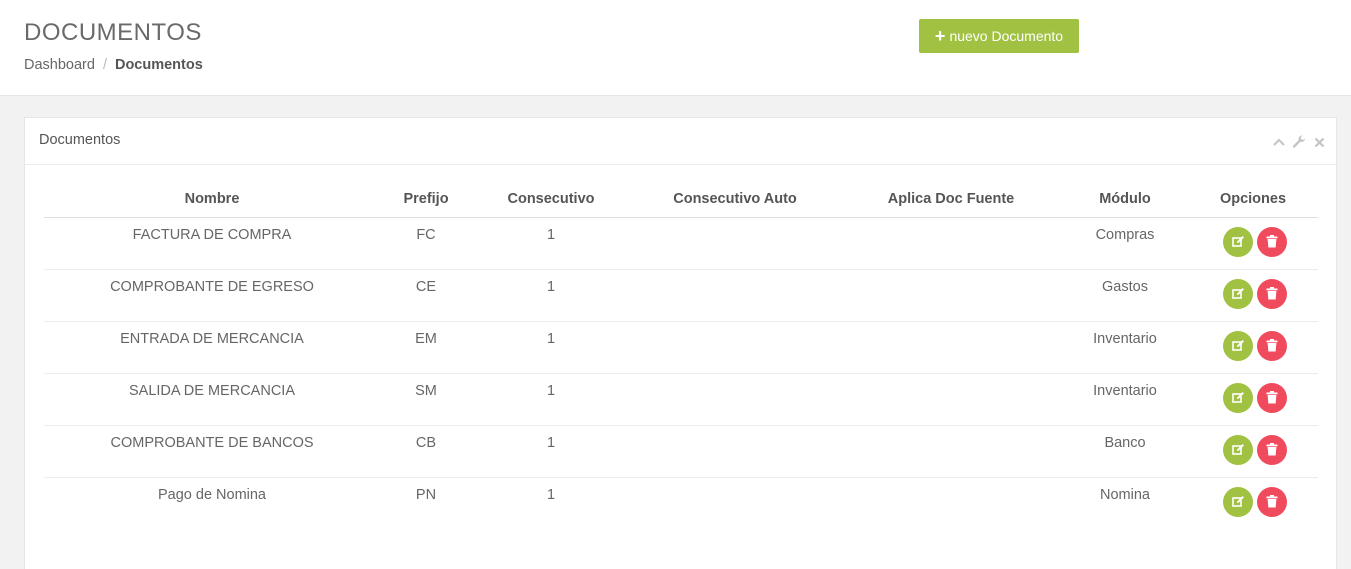  What do you see at coordinates (1253, 200) in the screenshot?
I see `column-header-opciones: Opciones` at bounding box center [1253, 200].